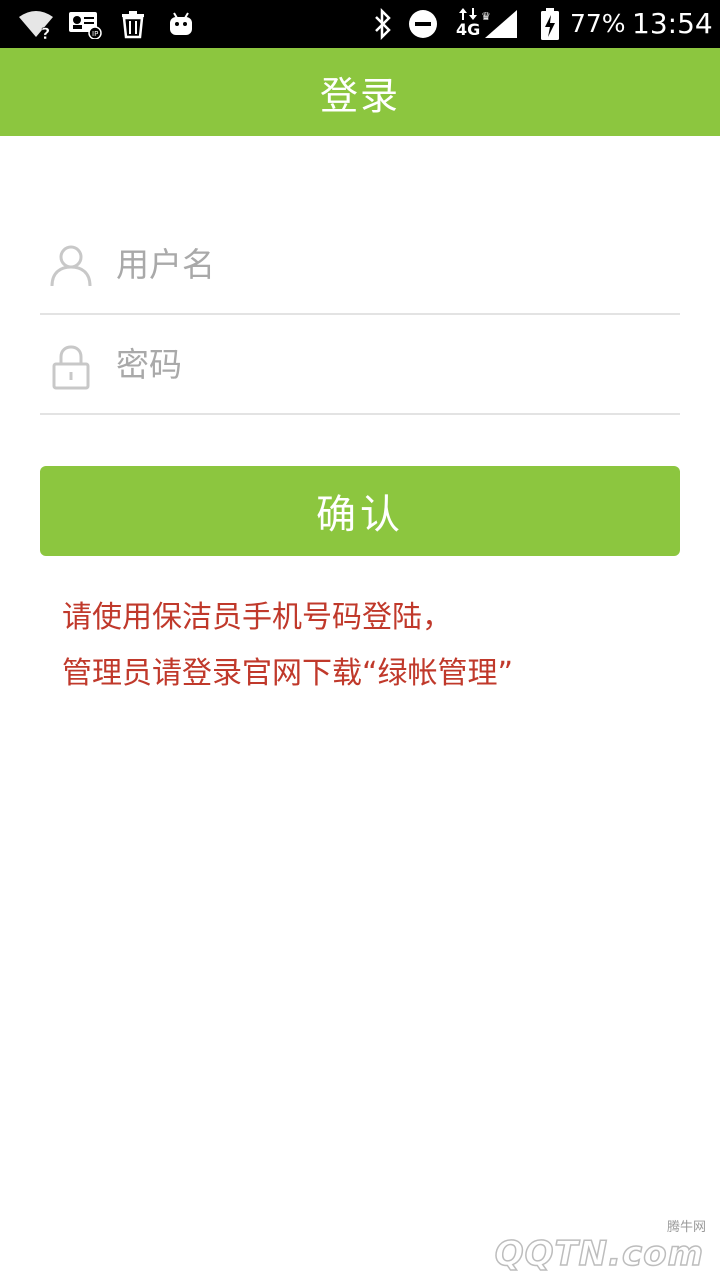  I want to click on status-bar: ? IP 4G ♛ 77% 13:54, so click(360, 24).